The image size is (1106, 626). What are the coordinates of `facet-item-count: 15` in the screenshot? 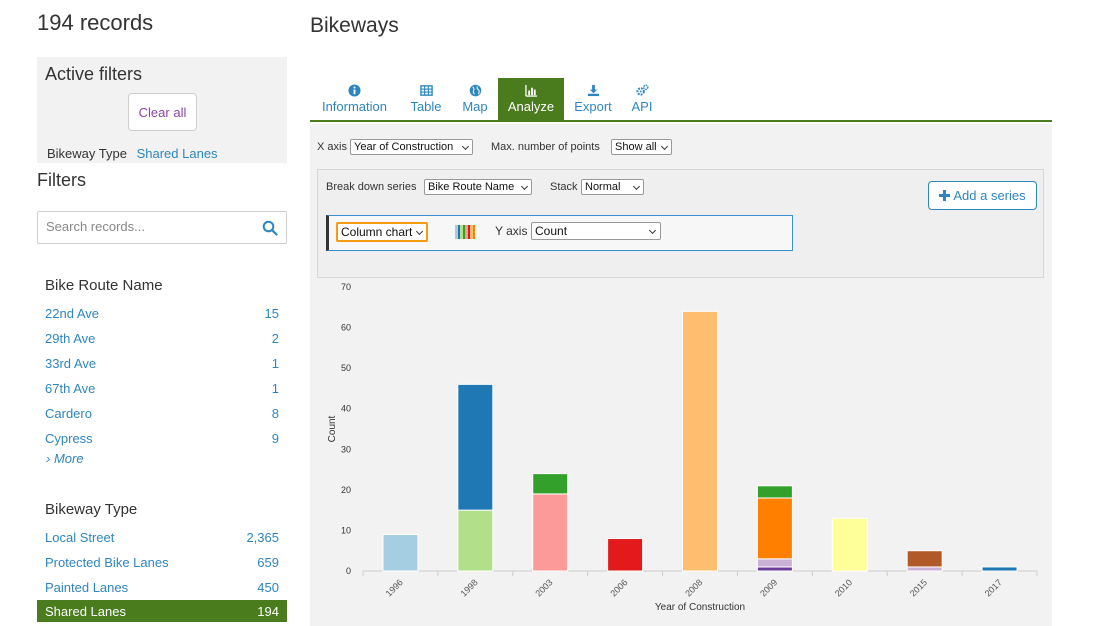 It's located at (271, 313).